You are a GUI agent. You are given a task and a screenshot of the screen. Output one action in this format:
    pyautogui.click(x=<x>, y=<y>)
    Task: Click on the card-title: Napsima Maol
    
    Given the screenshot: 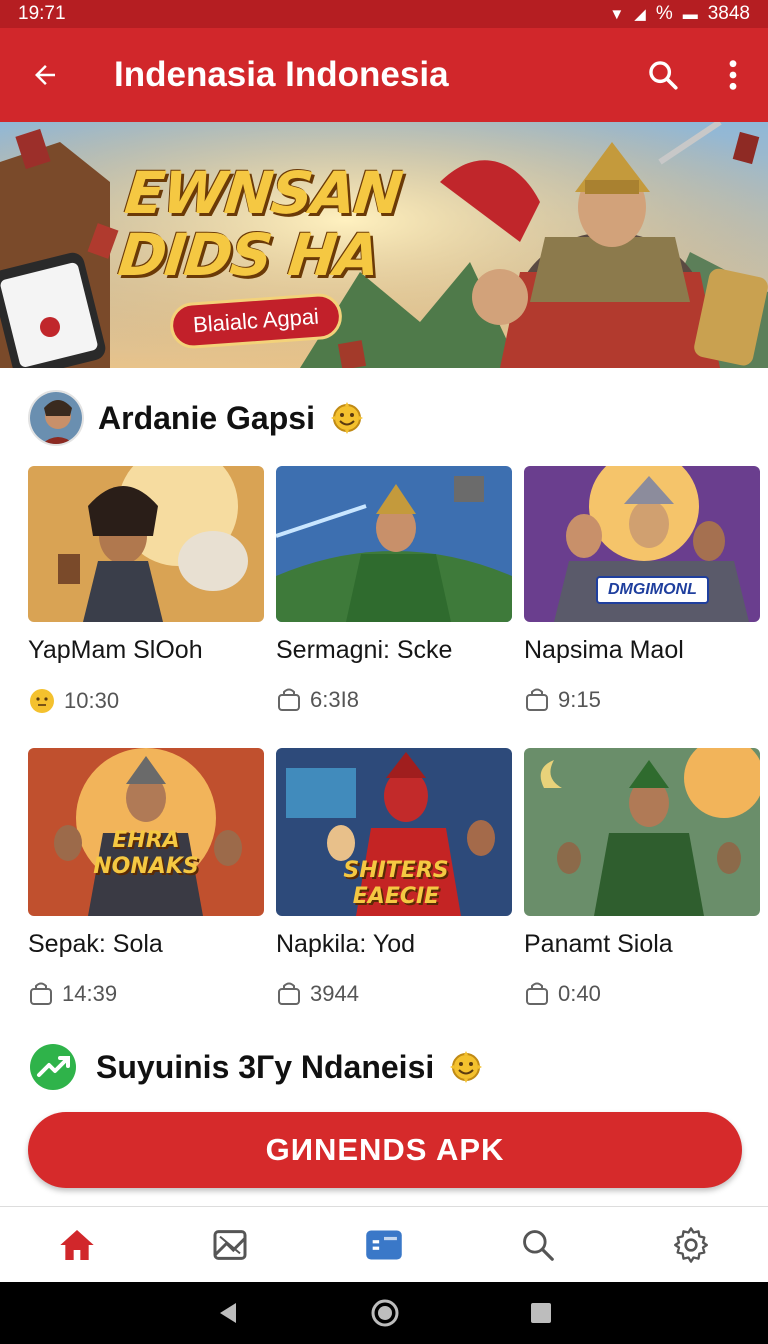 What is the action you would take?
    pyautogui.click(x=604, y=650)
    